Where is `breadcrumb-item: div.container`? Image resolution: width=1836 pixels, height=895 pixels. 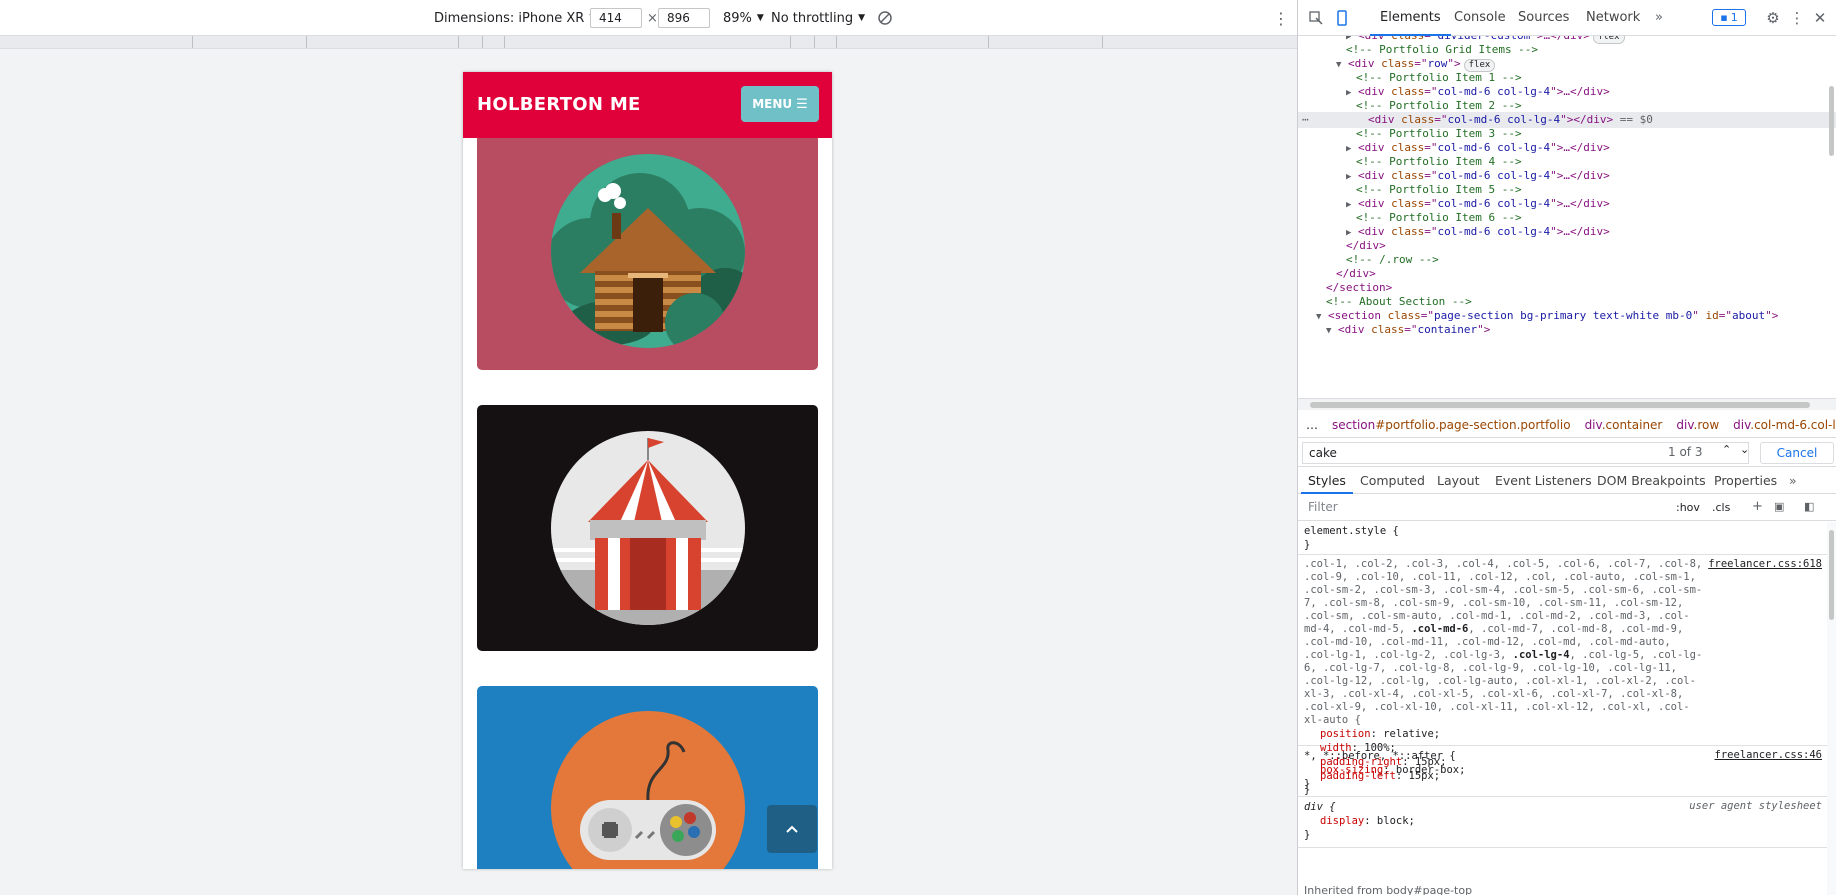 breadcrumb-item: div.container is located at coordinates (1624, 425).